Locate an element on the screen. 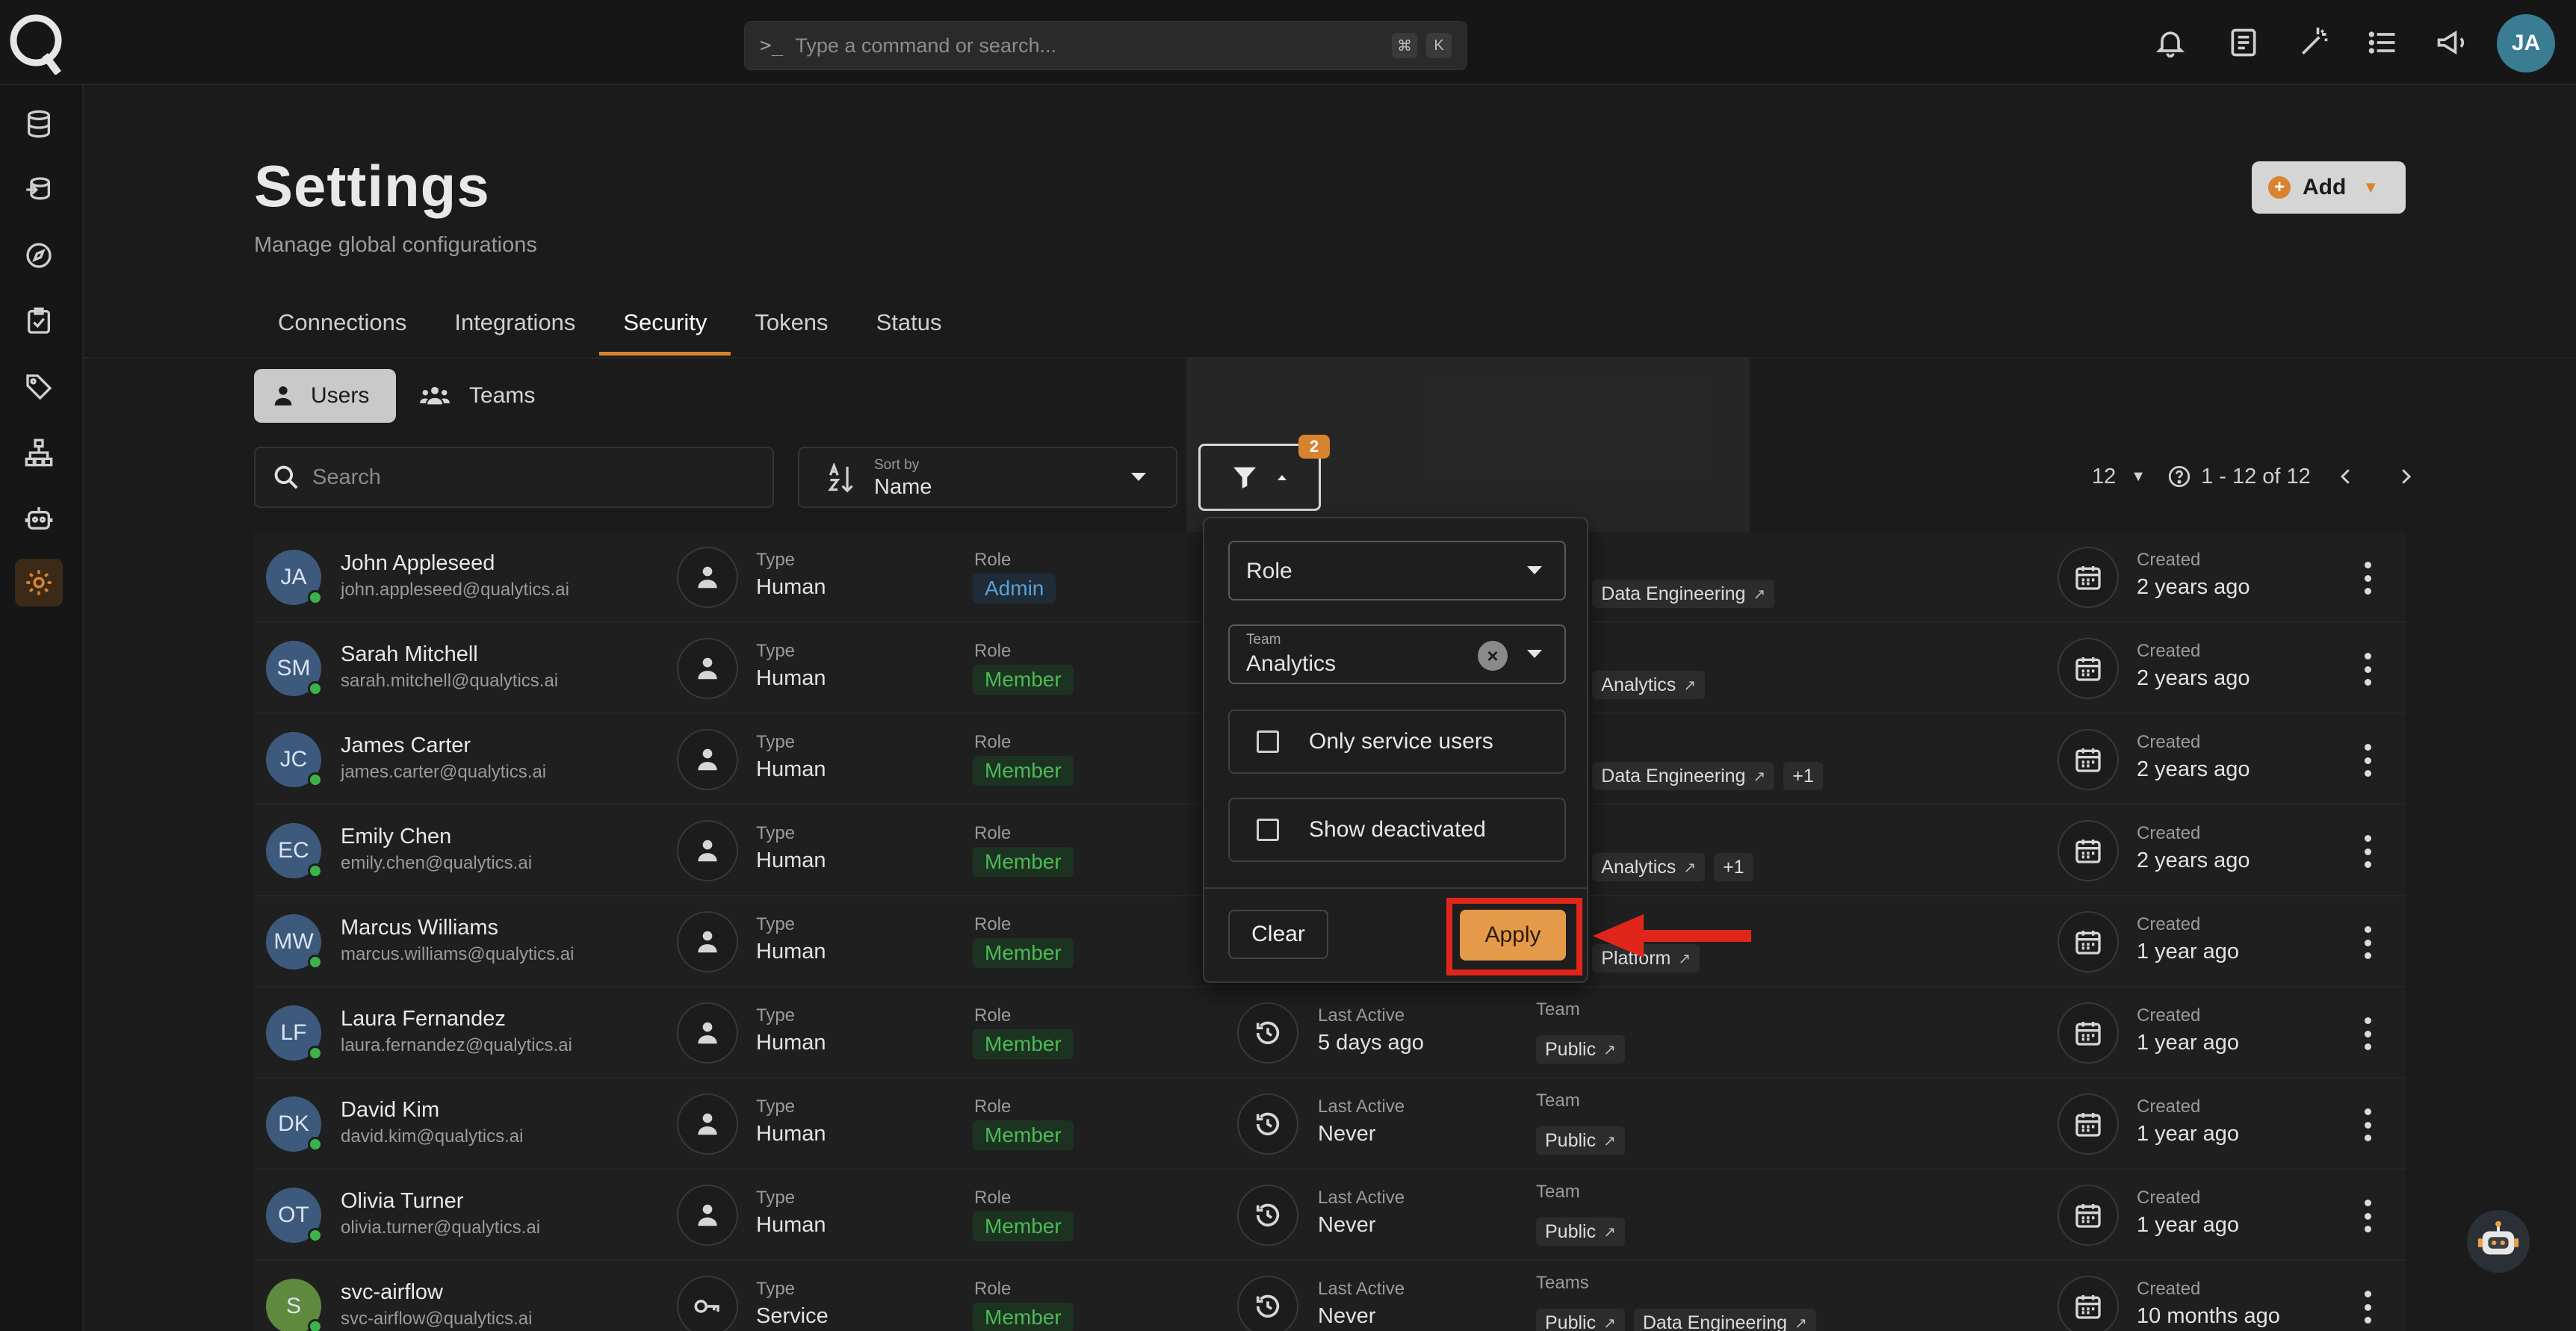 Image resolution: width=2576 pixels, height=1331 pixels. type-value: Human is located at coordinates (791, 1225).